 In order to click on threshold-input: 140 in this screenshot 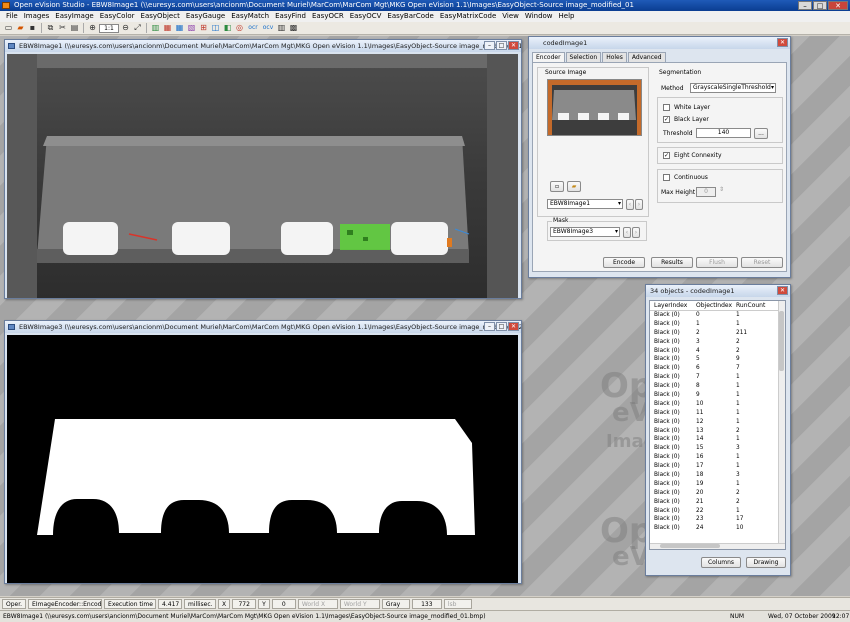, I will do `click(723, 133)`.